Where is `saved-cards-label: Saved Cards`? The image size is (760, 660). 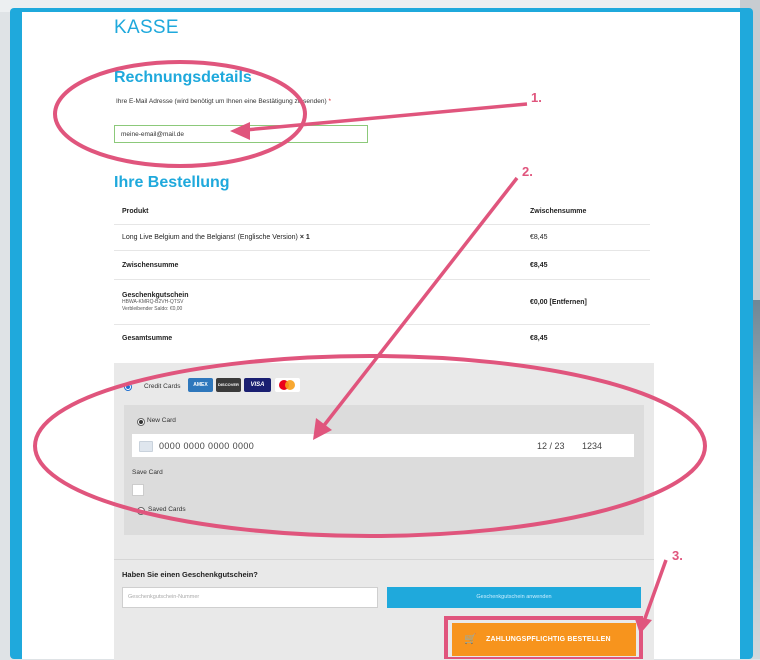
saved-cards-label: Saved Cards is located at coordinates (167, 509).